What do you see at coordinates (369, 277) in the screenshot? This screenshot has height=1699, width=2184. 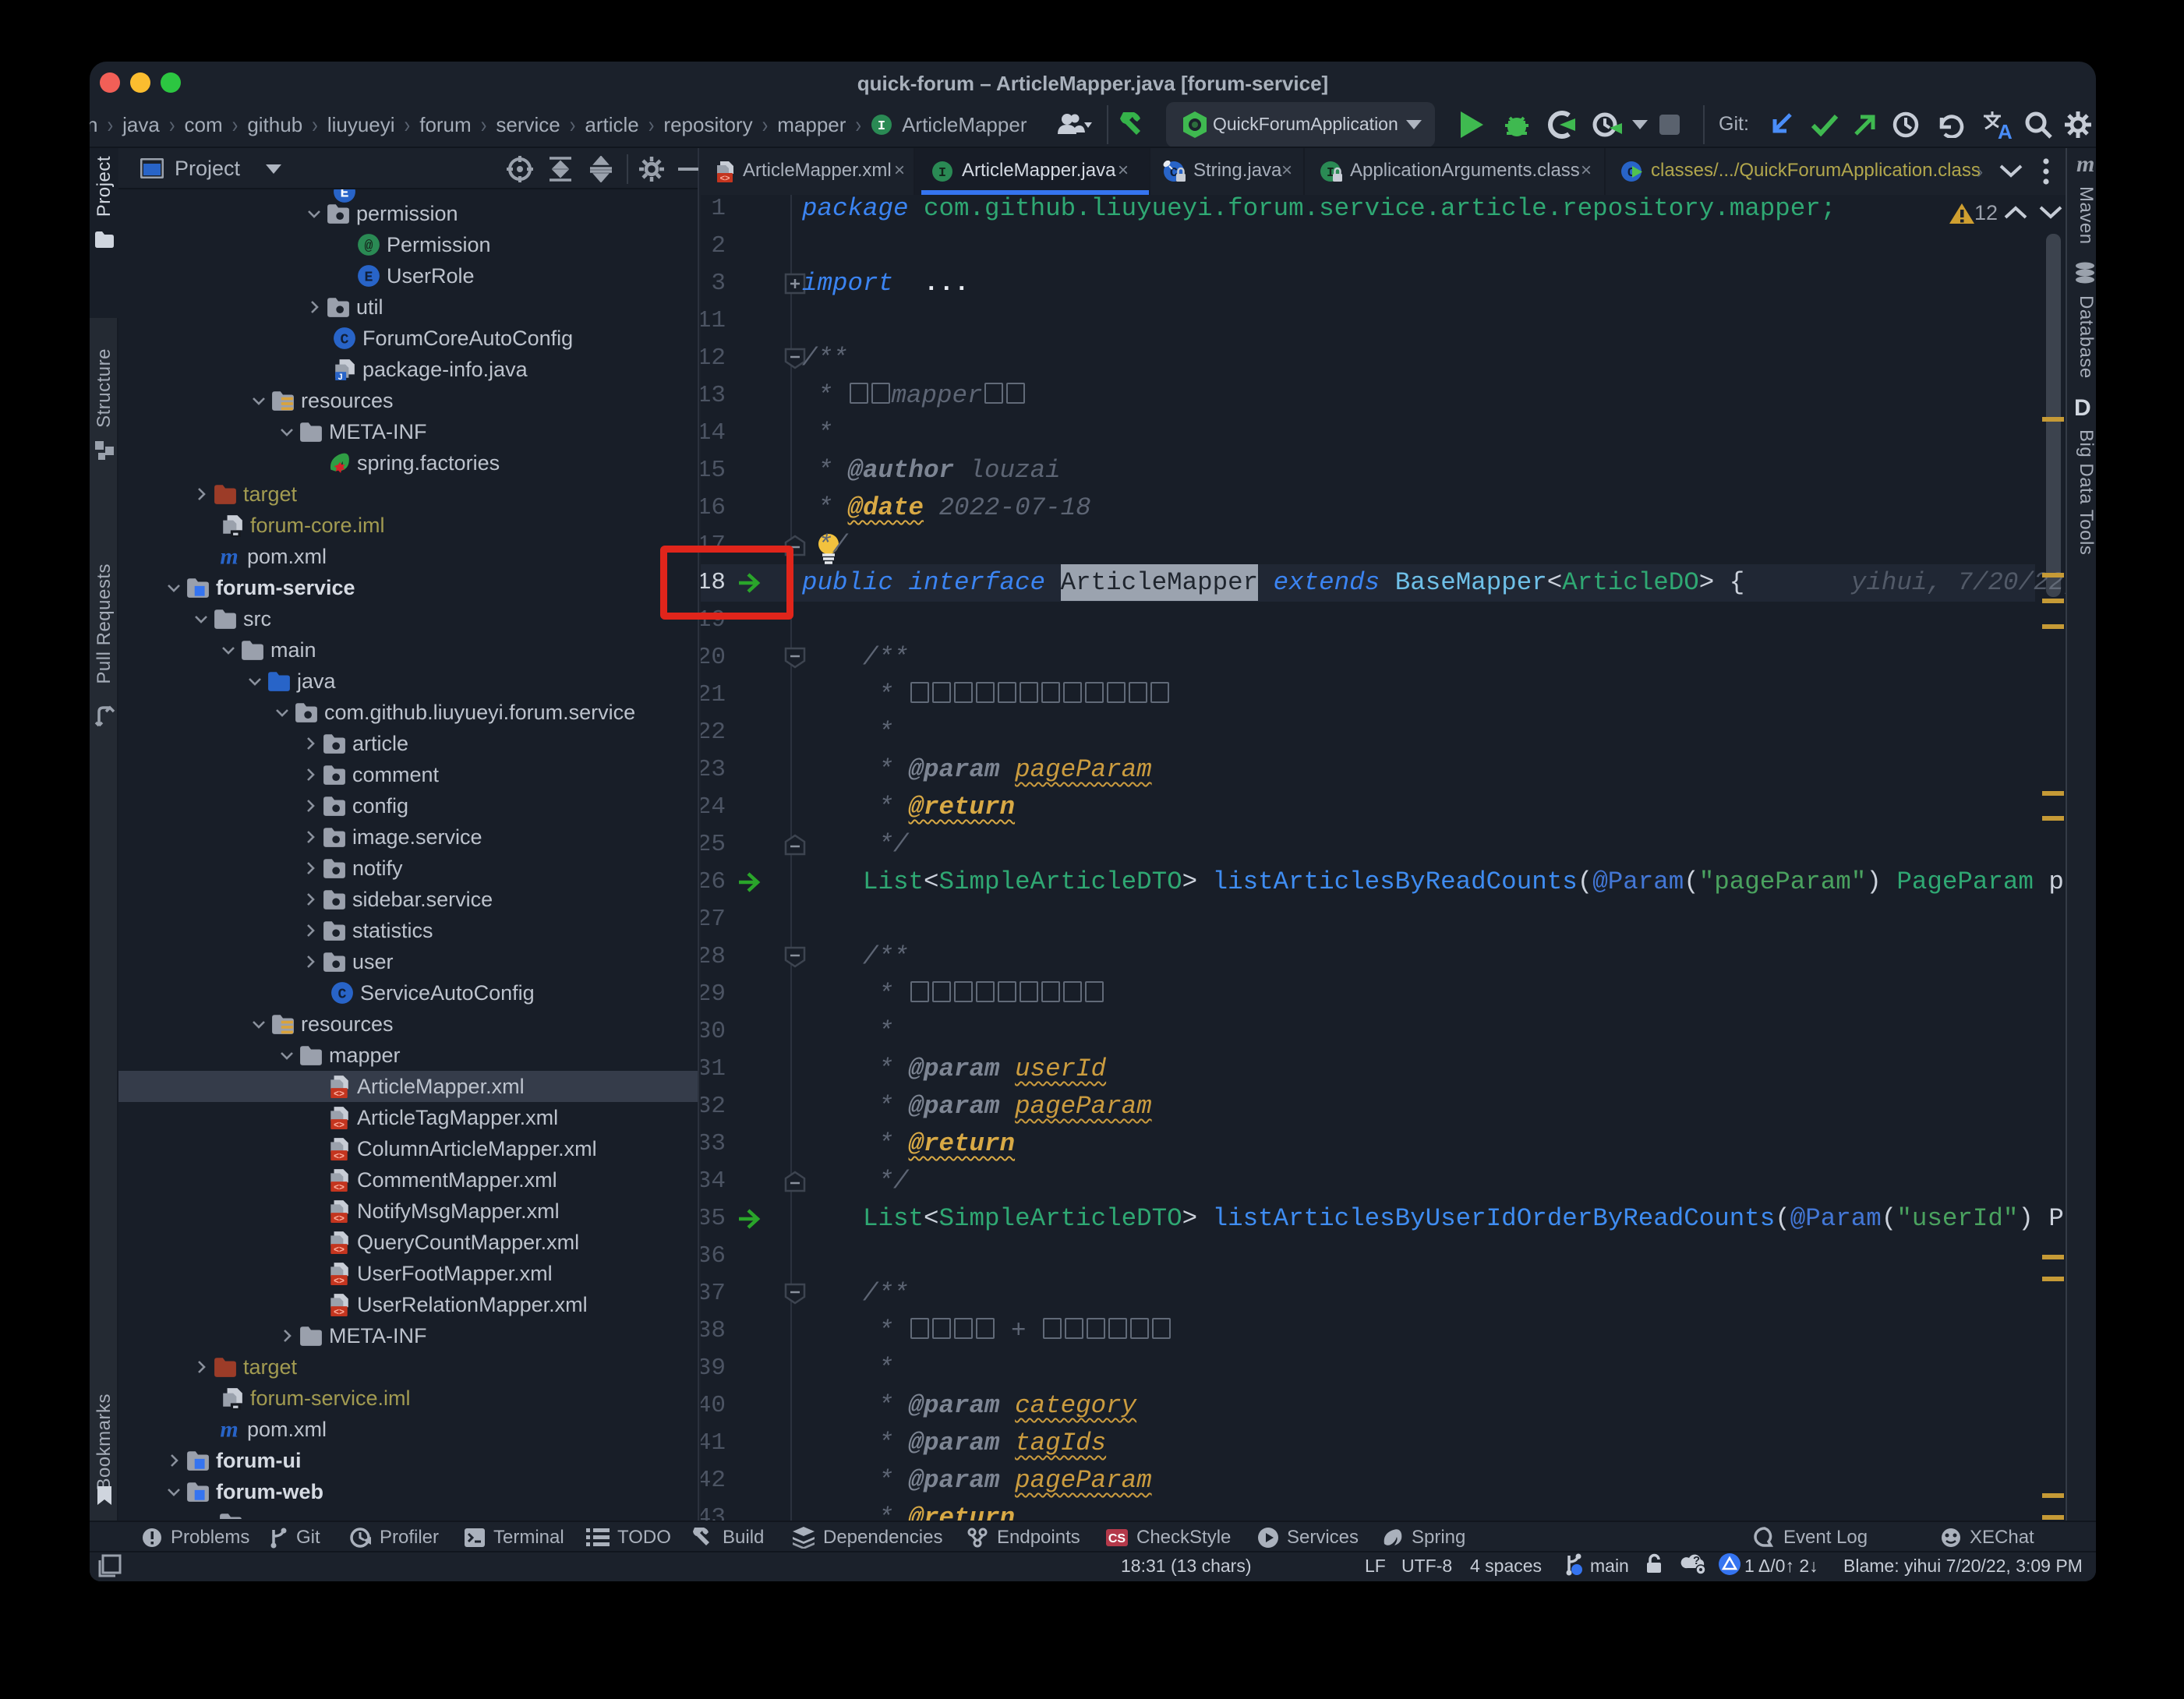 I see `svg-text: E` at bounding box center [369, 277].